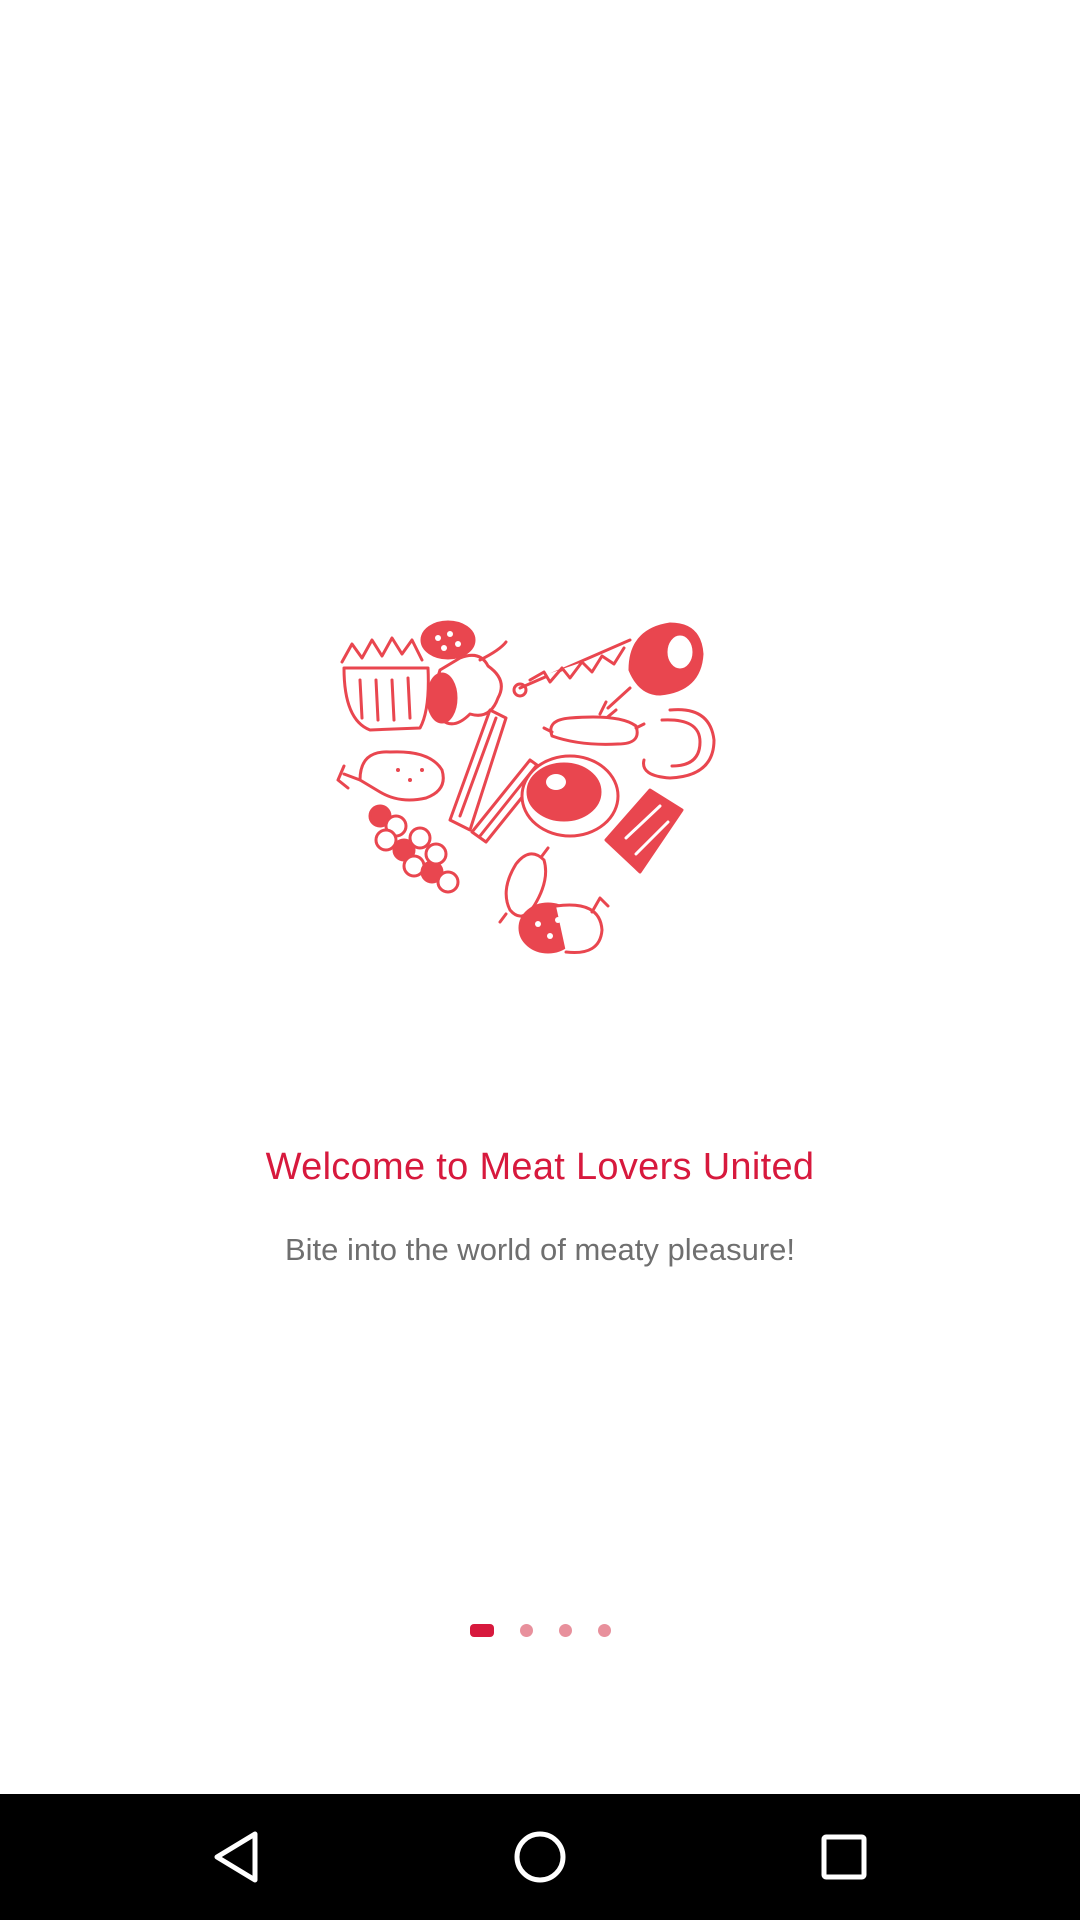 The width and height of the screenshot is (1080, 1920). I want to click on onboarding-title: Welcome to Meat Lovers United, so click(540, 1167).